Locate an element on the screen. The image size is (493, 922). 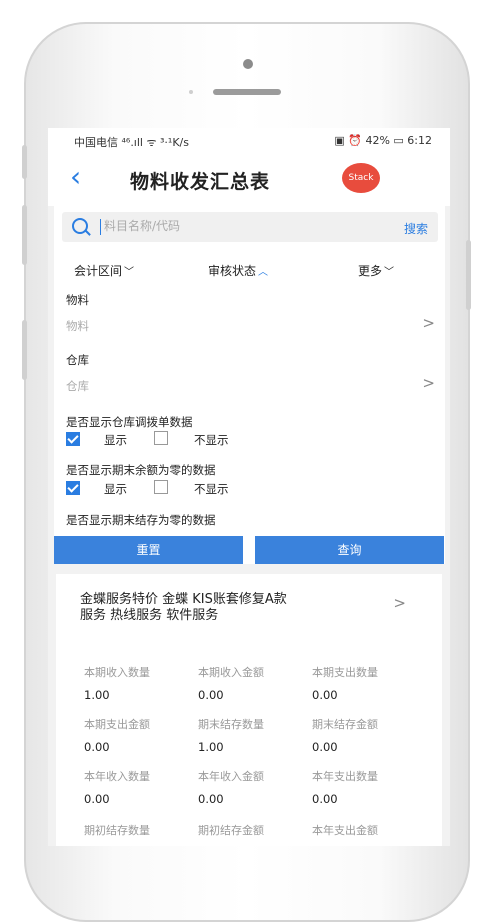
tab-accounting-period: 会计区间 ﹀ is located at coordinates (104, 270).